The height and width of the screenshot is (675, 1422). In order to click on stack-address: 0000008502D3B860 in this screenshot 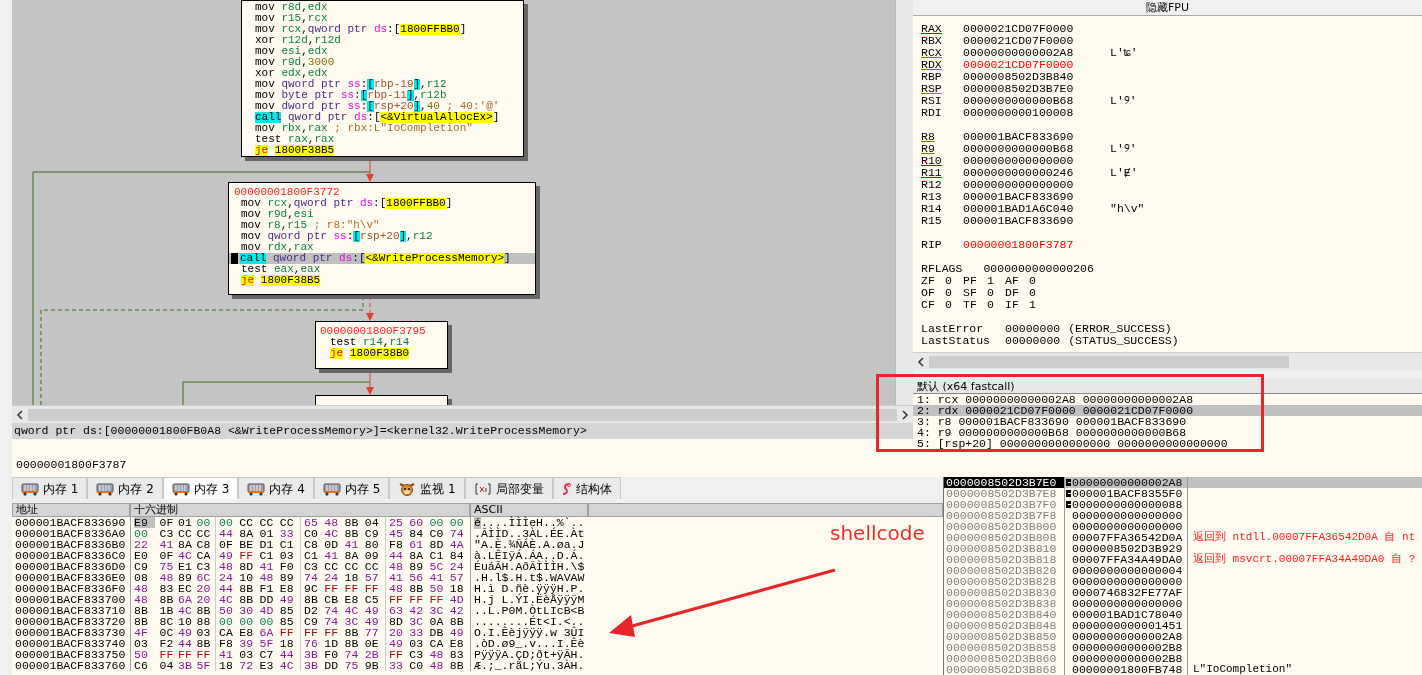, I will do `click(1004, 658)`.